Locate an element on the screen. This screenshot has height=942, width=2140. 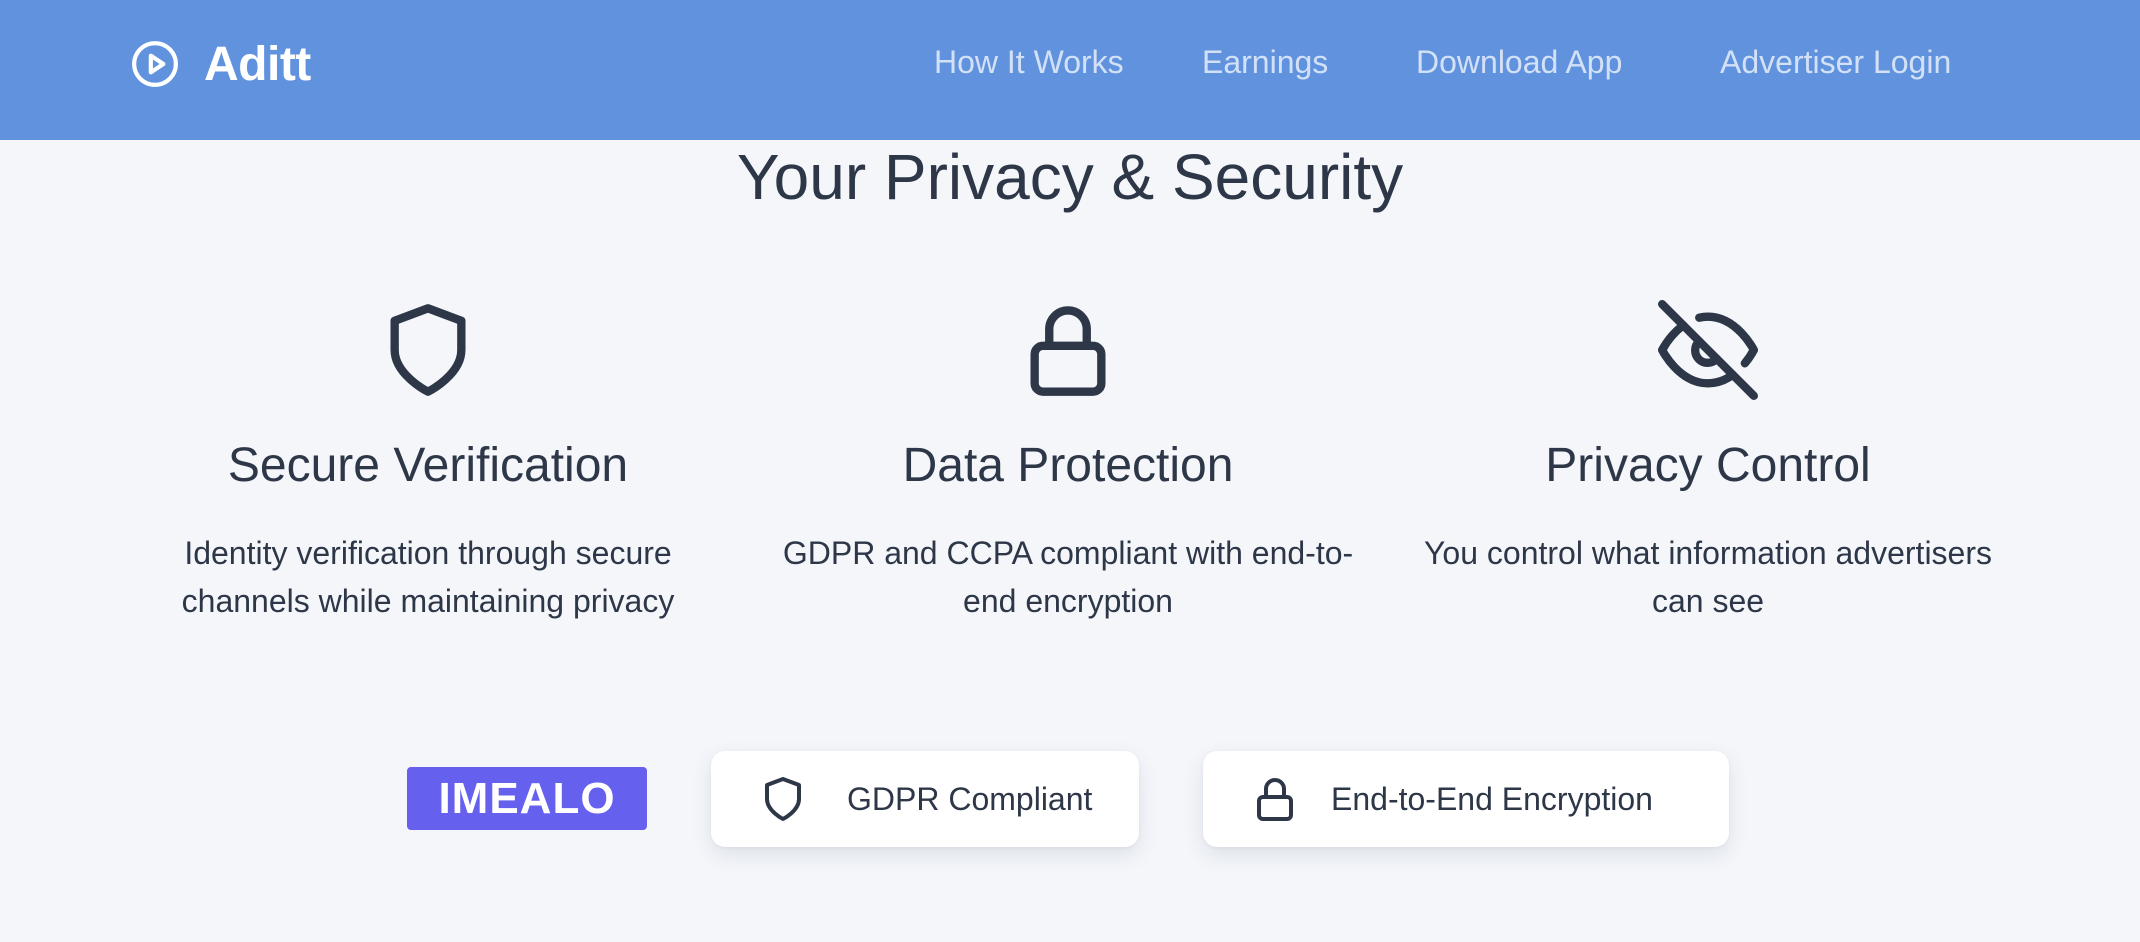
section-title: Your Privacy & Security is located at coordinates (1070, 177).